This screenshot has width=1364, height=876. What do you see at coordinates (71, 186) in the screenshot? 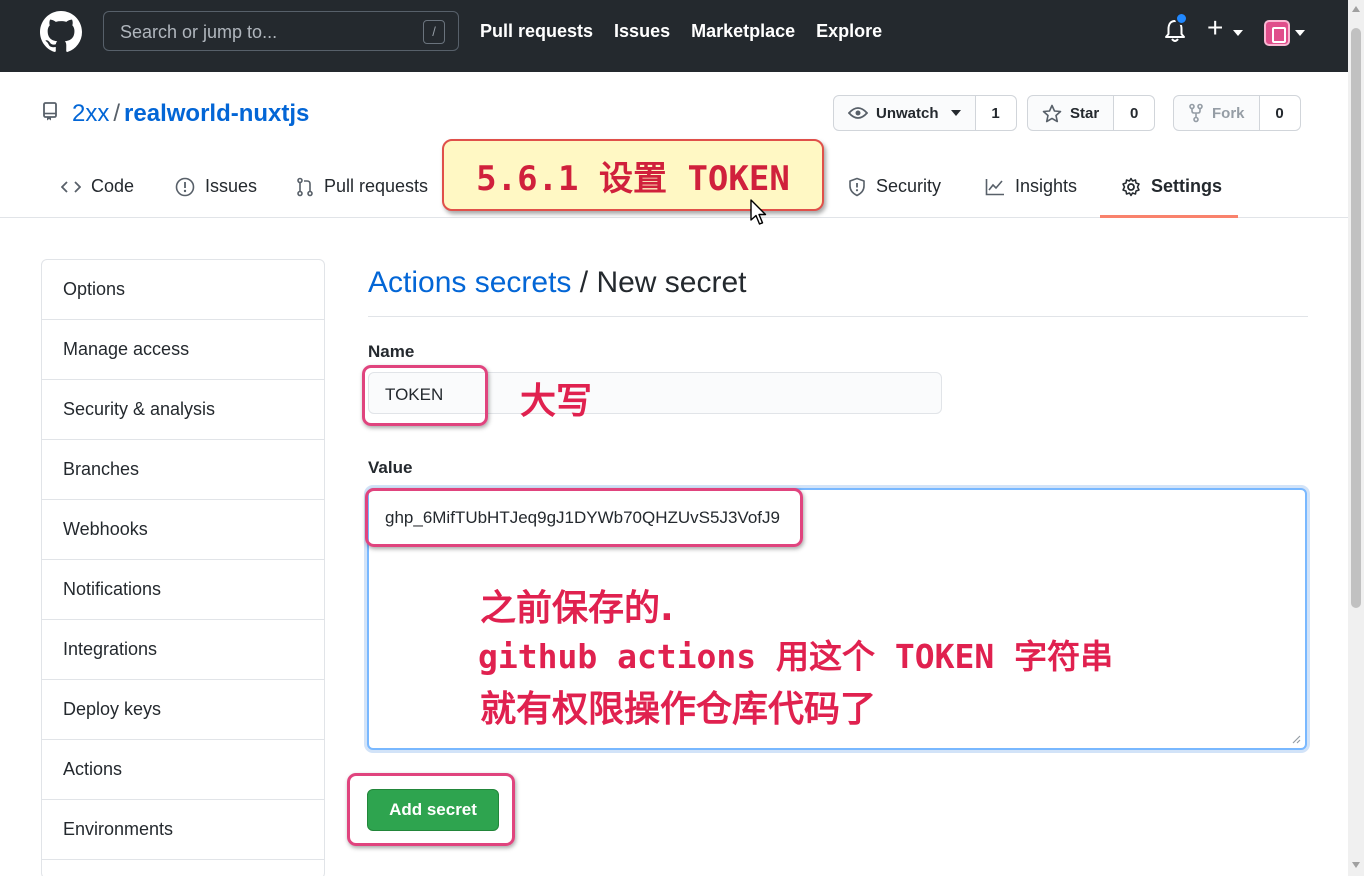
I see `code-icon` at bounding box center [71, 186].